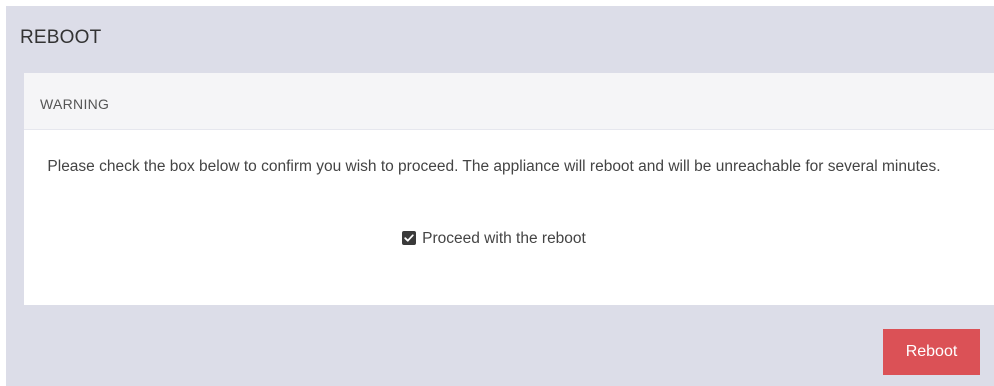 The width and height of the screenshot is (994, 386). Describe the element at coordinates (409, 238) in the screenshot. I see `checkbox-checked-icon` at that location.